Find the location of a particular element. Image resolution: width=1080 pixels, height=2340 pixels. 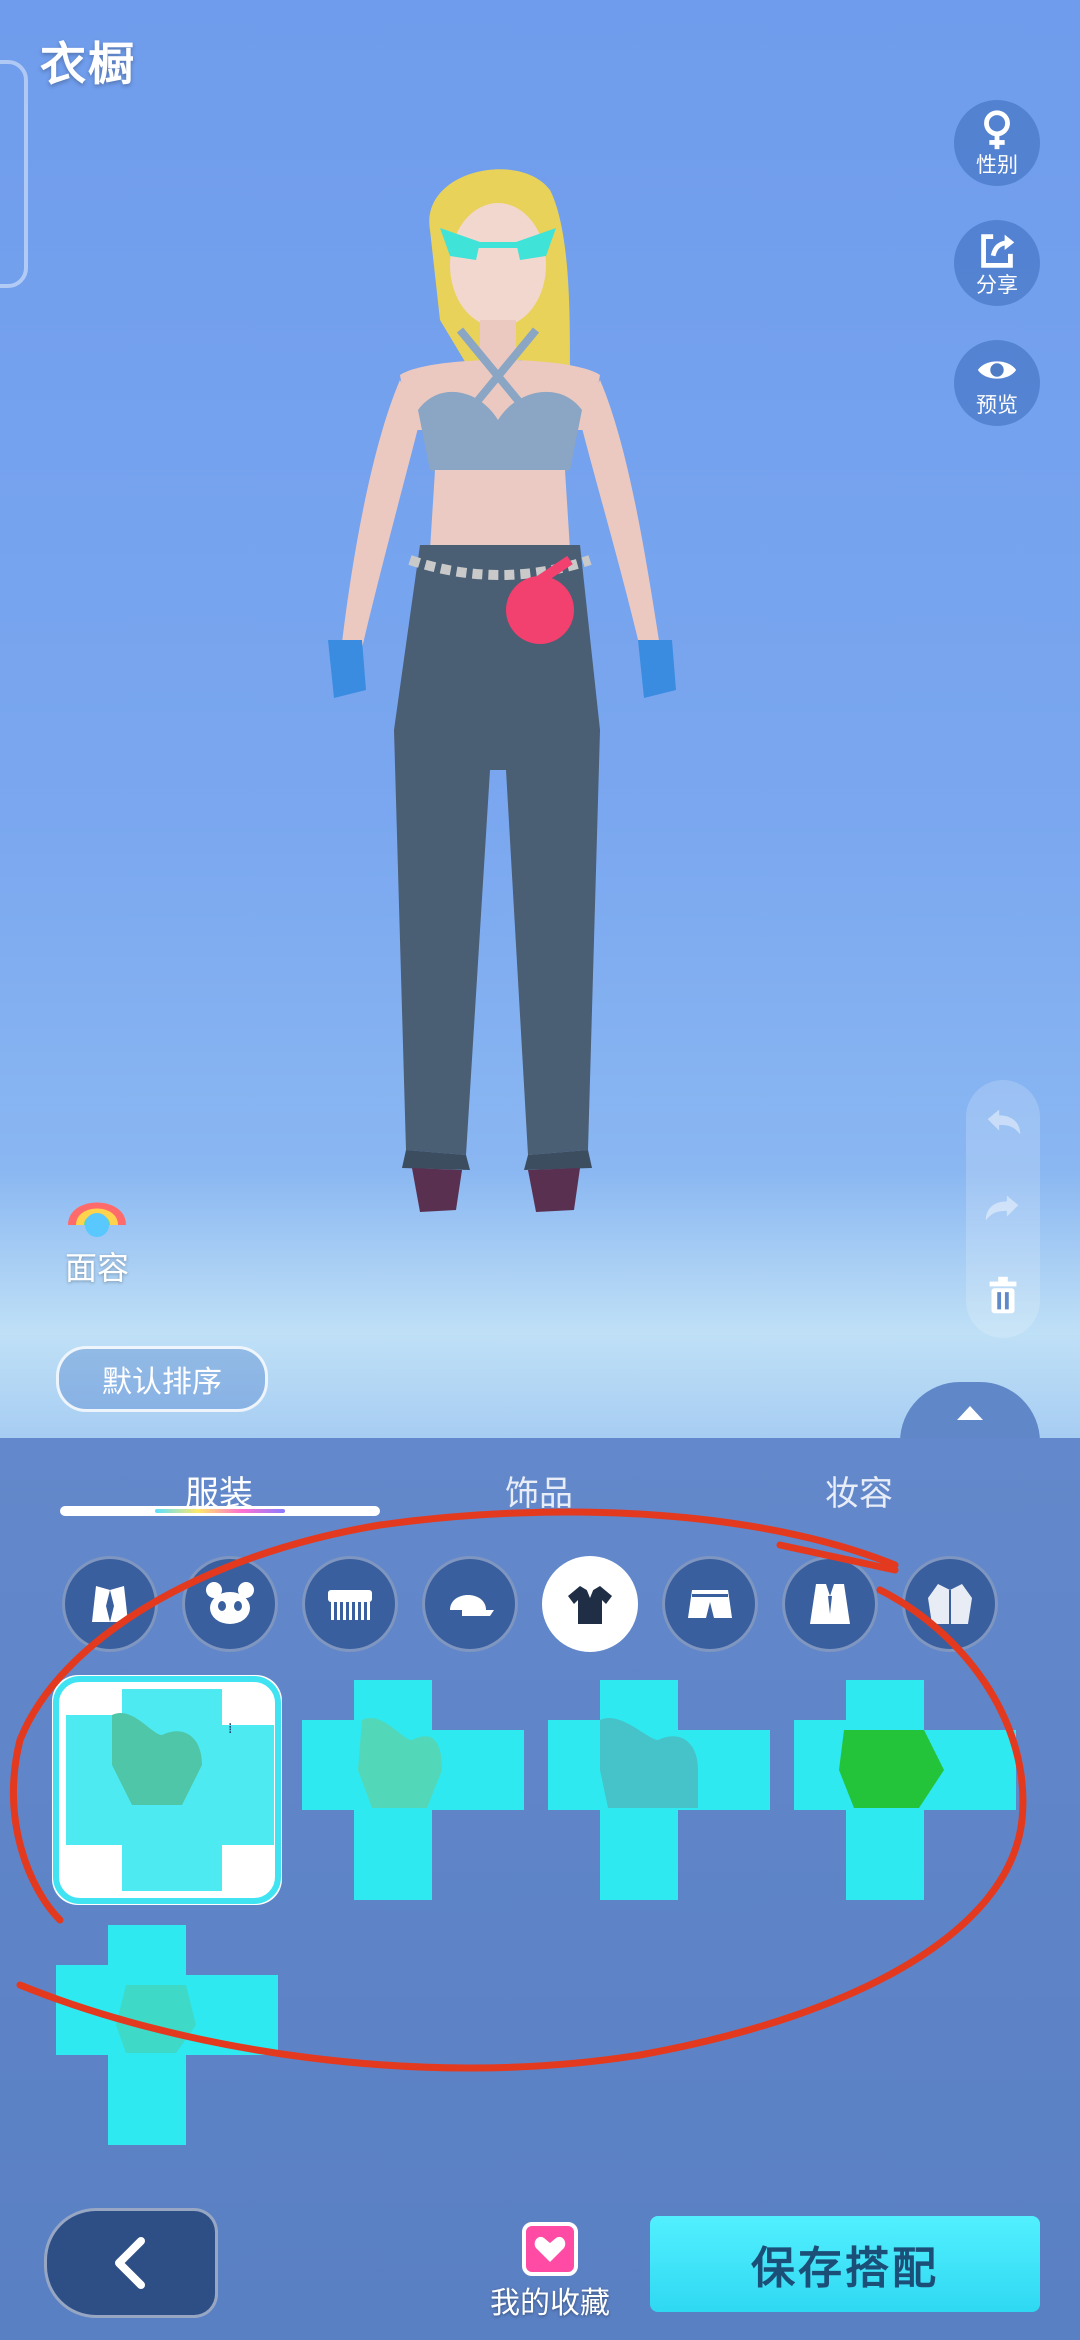

tab-makeup: 妆容 is located at coordinates (859, 1490).